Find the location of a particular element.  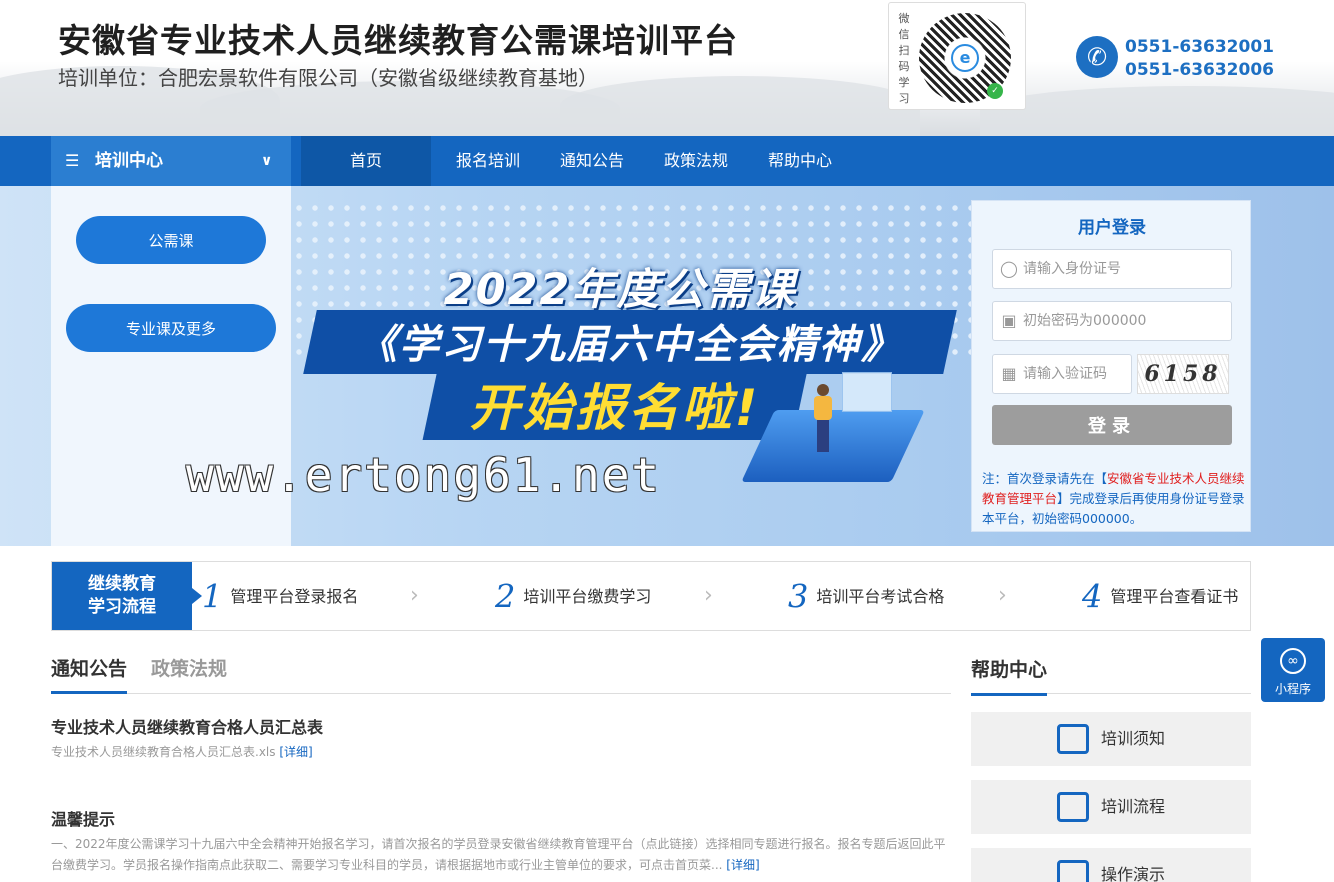

menu-icon: ☰ is located at coordinates (72, 160).